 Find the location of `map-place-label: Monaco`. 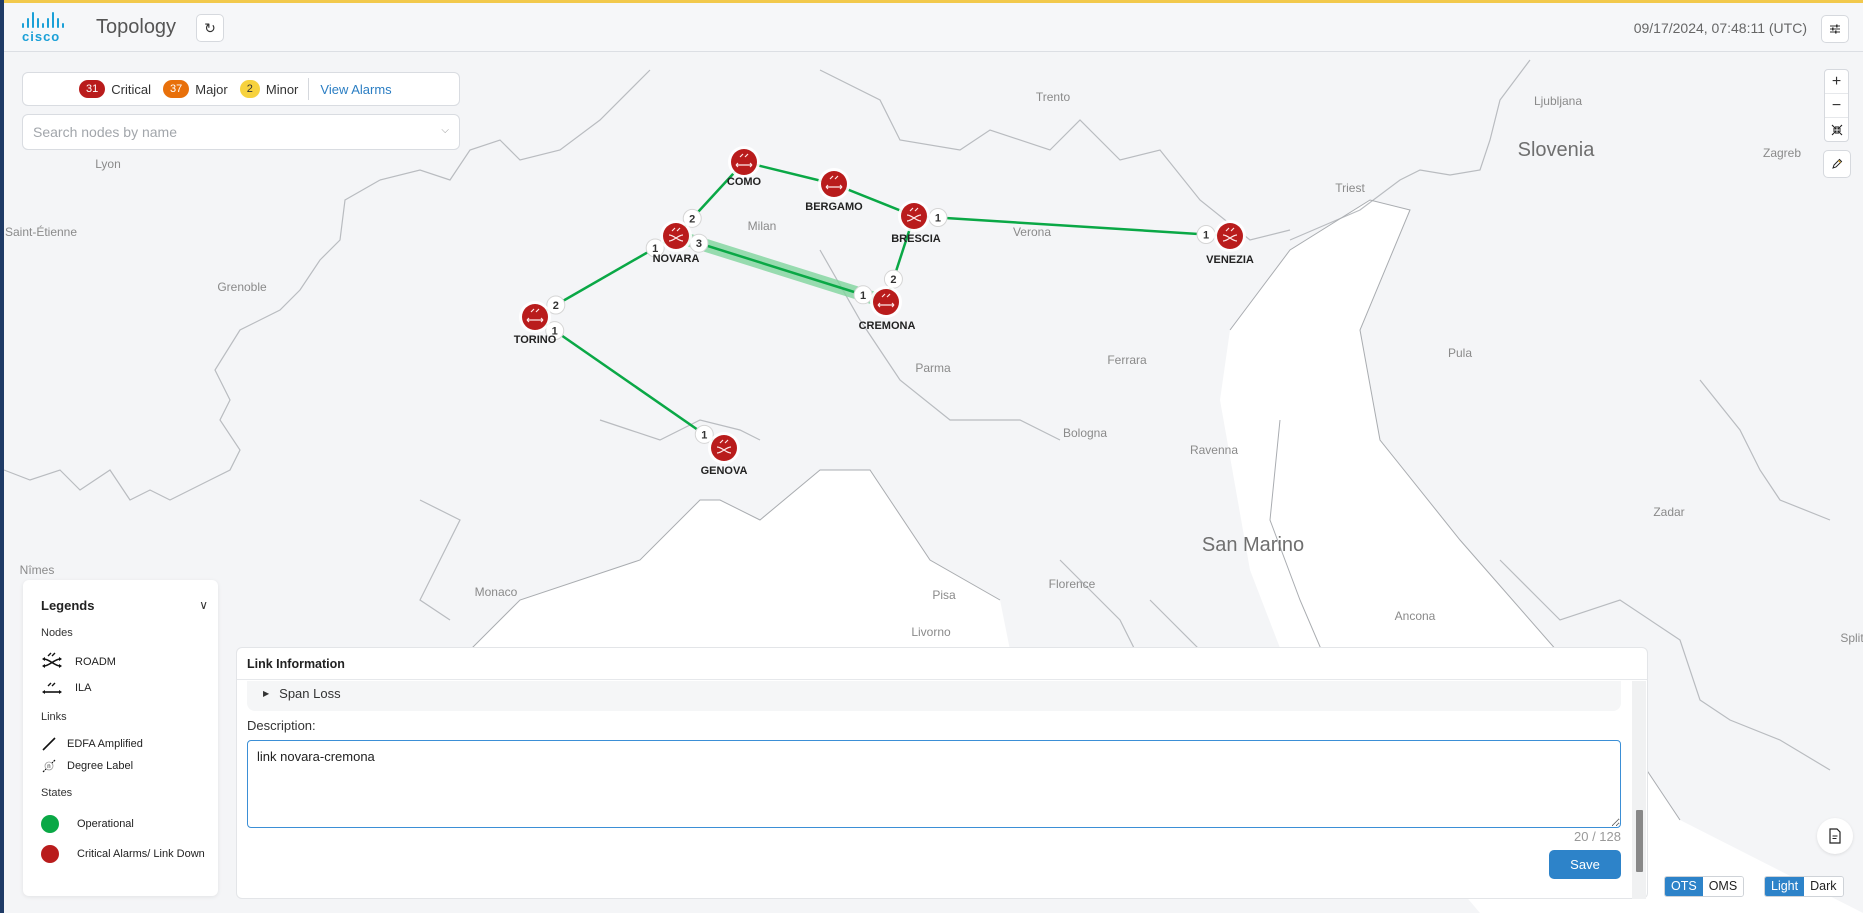

map-place-label: Monaco is located at coordinates (496, 592).